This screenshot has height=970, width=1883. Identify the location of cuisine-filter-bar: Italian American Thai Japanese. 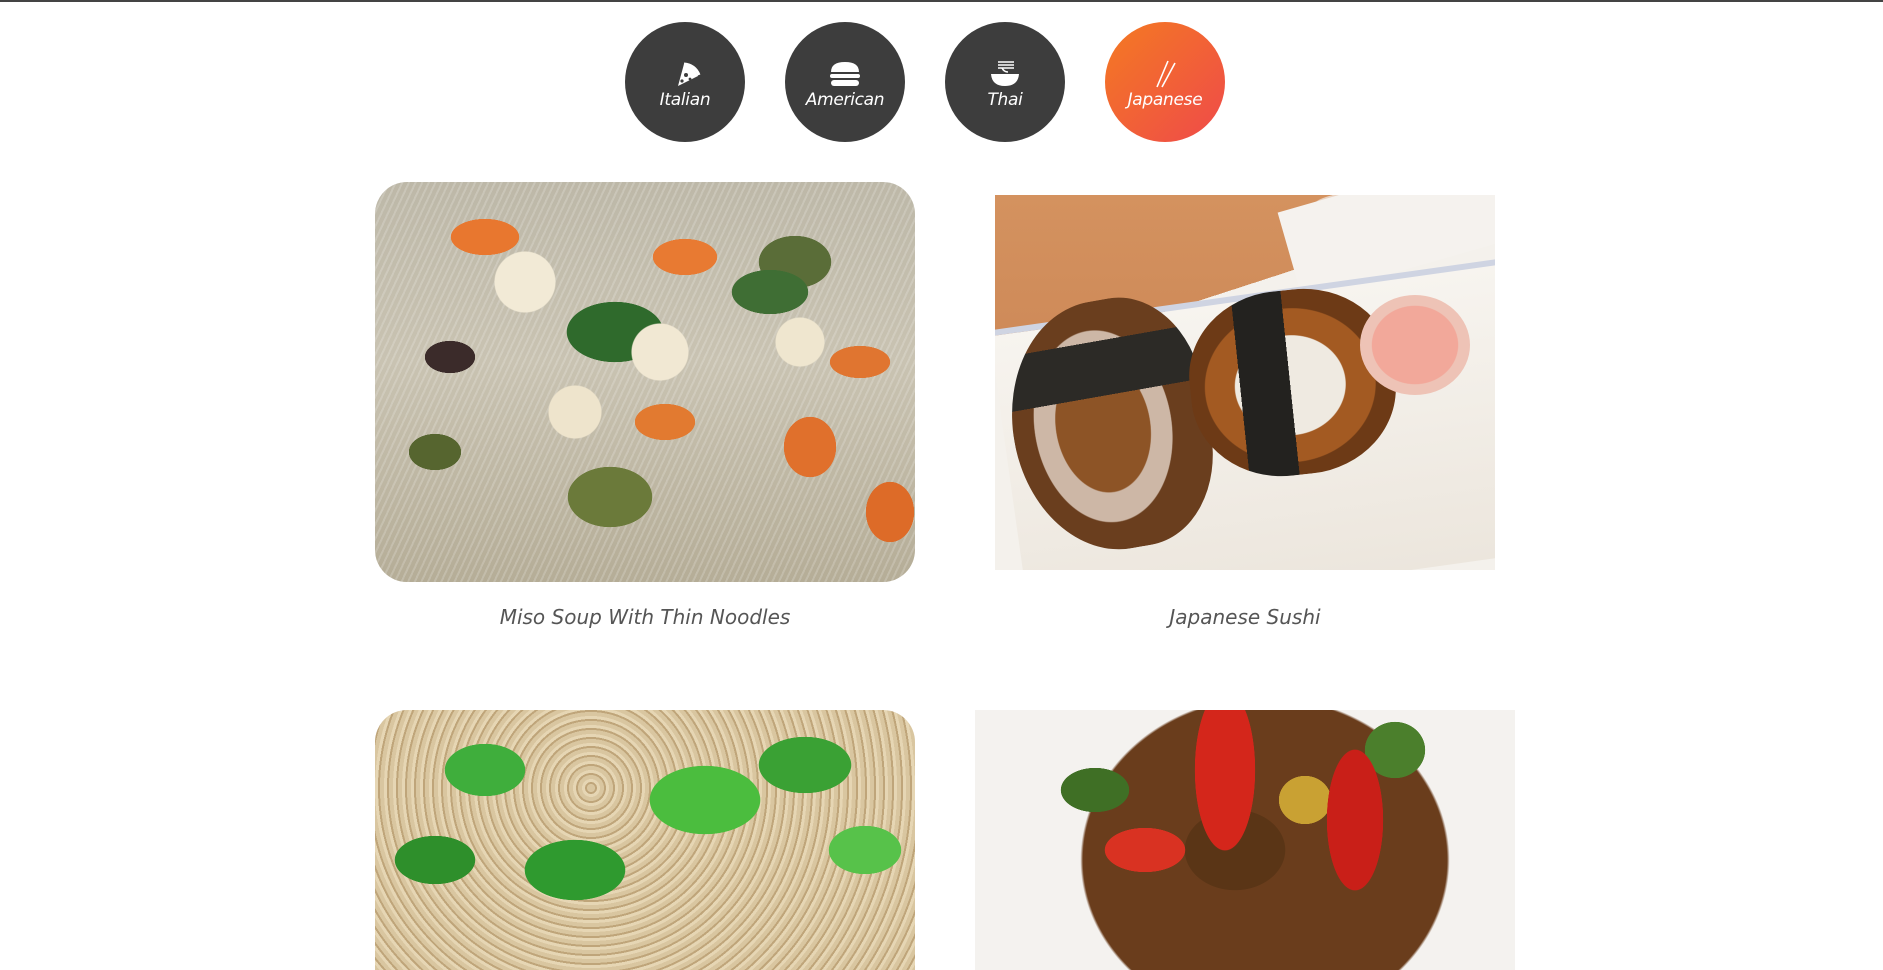
(941, 82).